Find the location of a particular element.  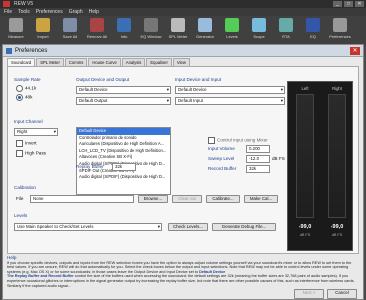

menu-tools: Tools is located at coordinates (24, 12).